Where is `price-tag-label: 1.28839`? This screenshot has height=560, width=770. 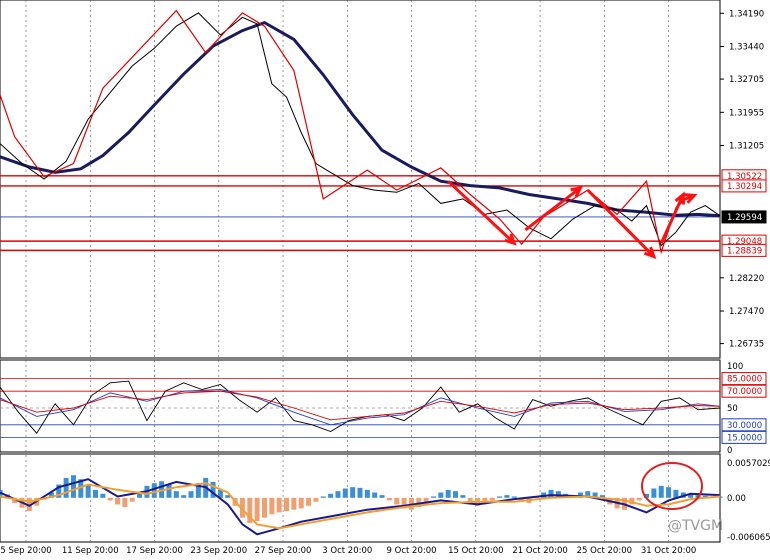 price-tag-label: 1.28839 is located at coordinates (744, 251).